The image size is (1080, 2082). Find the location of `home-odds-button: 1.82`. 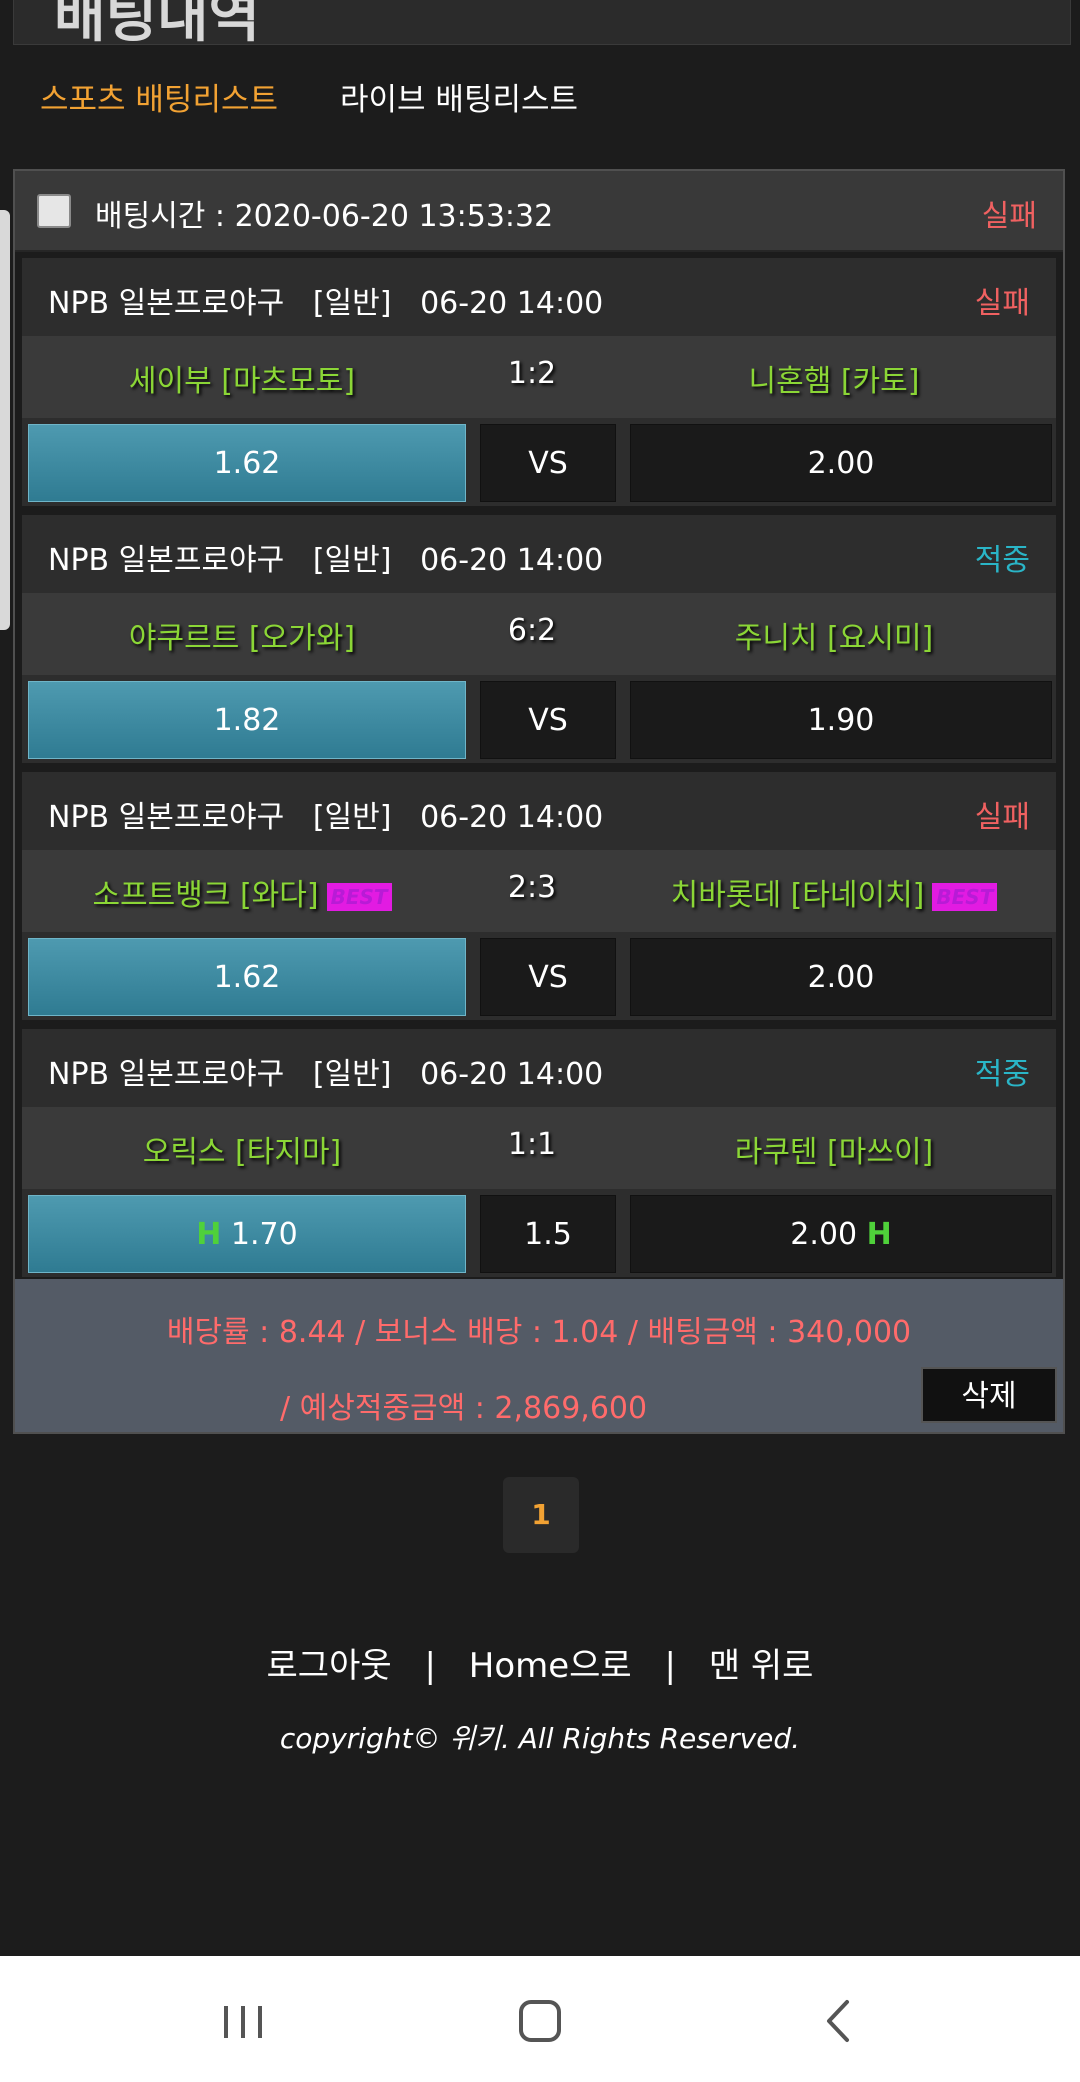

home-odds-button: 1.82 is located at coordinates (247, 720).